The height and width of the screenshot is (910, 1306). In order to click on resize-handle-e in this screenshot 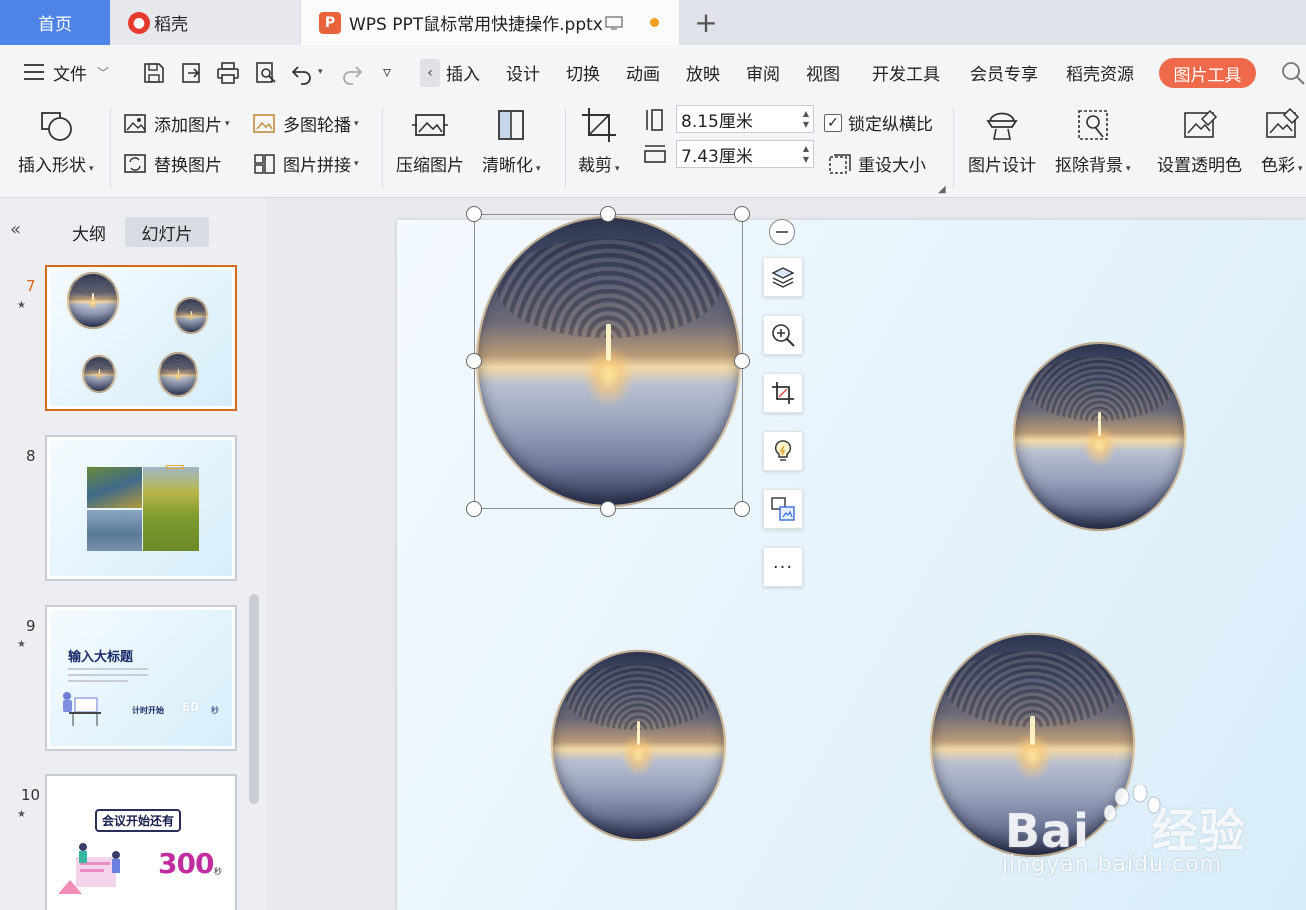, I will do `click(742, 361)`.